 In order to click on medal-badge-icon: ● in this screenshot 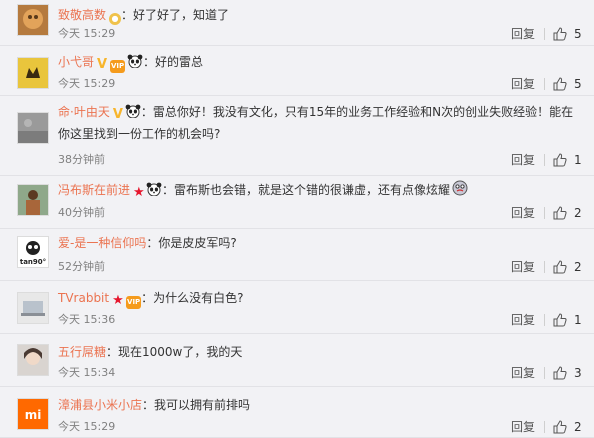, I will do `click(115, 19)`.